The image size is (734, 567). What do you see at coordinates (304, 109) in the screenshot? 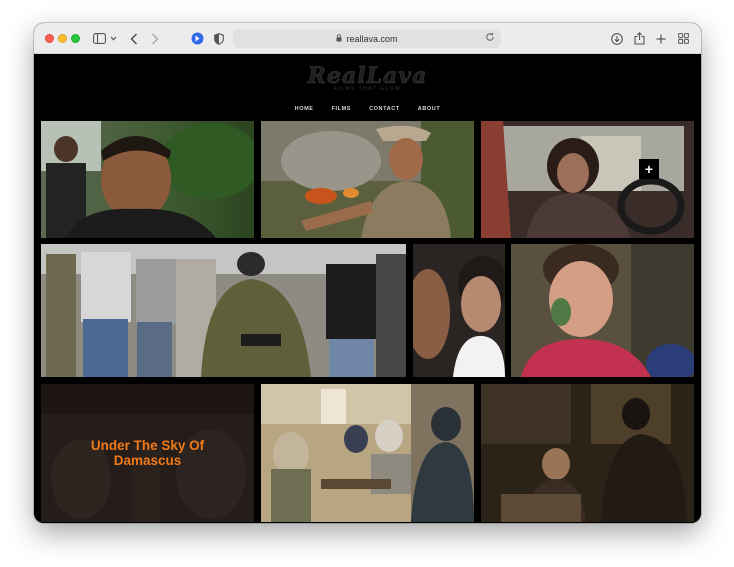
I see `nav-home: HOME` at bounding box center [304, 109].